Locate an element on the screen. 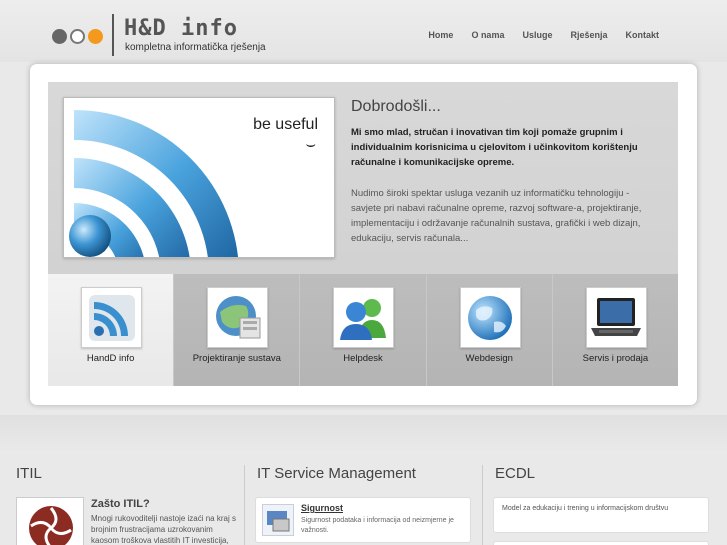 This screenshot has width=727, height=545. nav-usluge: Usluge is located at coordinates (537, 35).